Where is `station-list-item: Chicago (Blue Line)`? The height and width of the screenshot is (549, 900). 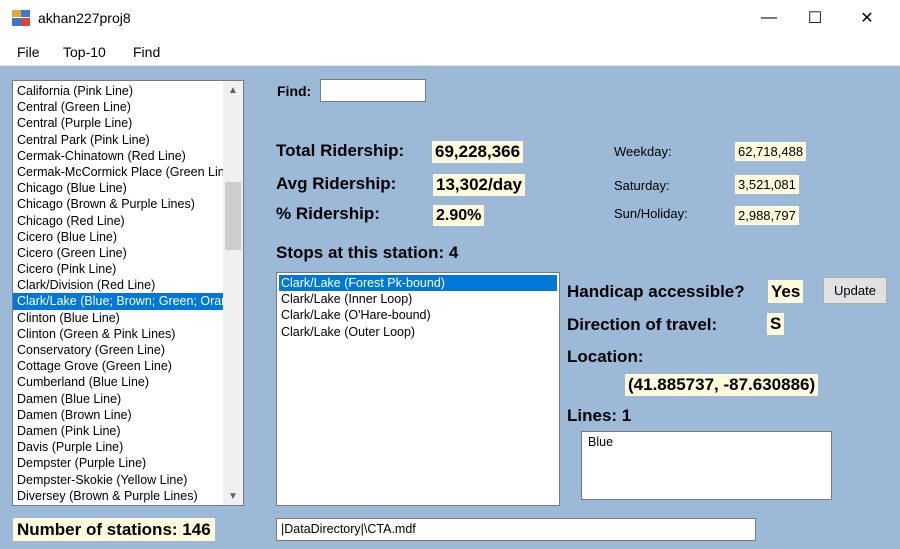
station-list-item: Chicago (Blue Line) is located at coordinates (118, 188).